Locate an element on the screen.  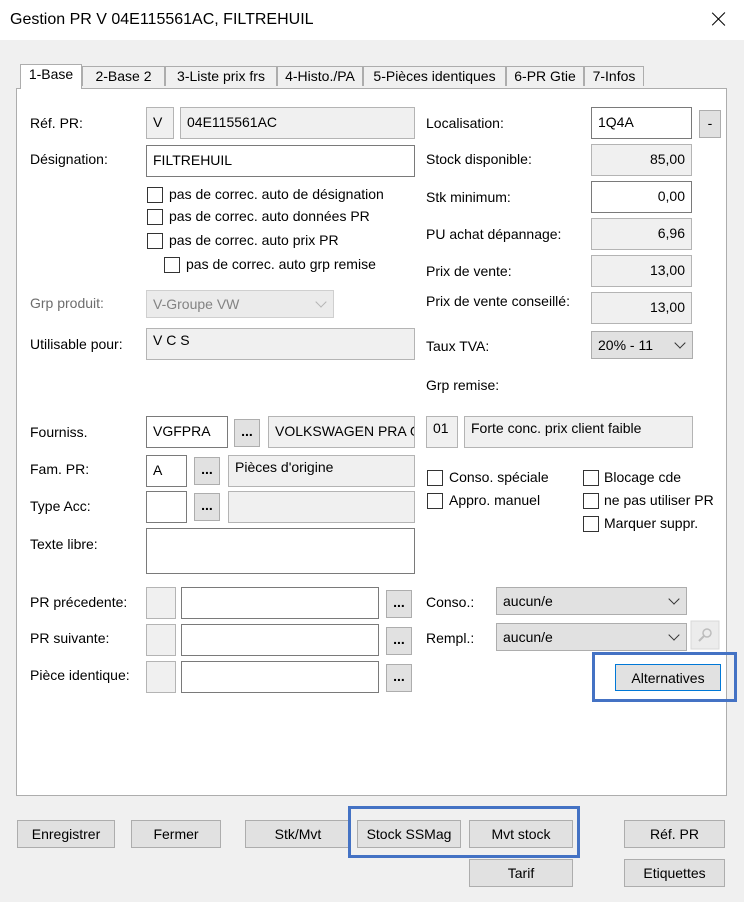
stock-ssmag-button: Stock SSMag is located at coordinates (409, 834).